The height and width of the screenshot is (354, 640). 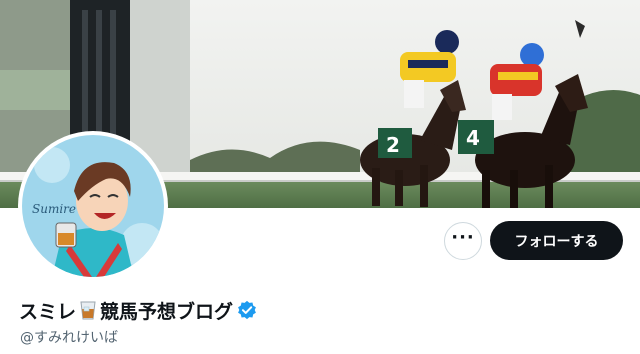 What do you see at coordinates (88, 310) in the screenshot?
I see `whisky-glass-icon` at bounding box center [88, 310].